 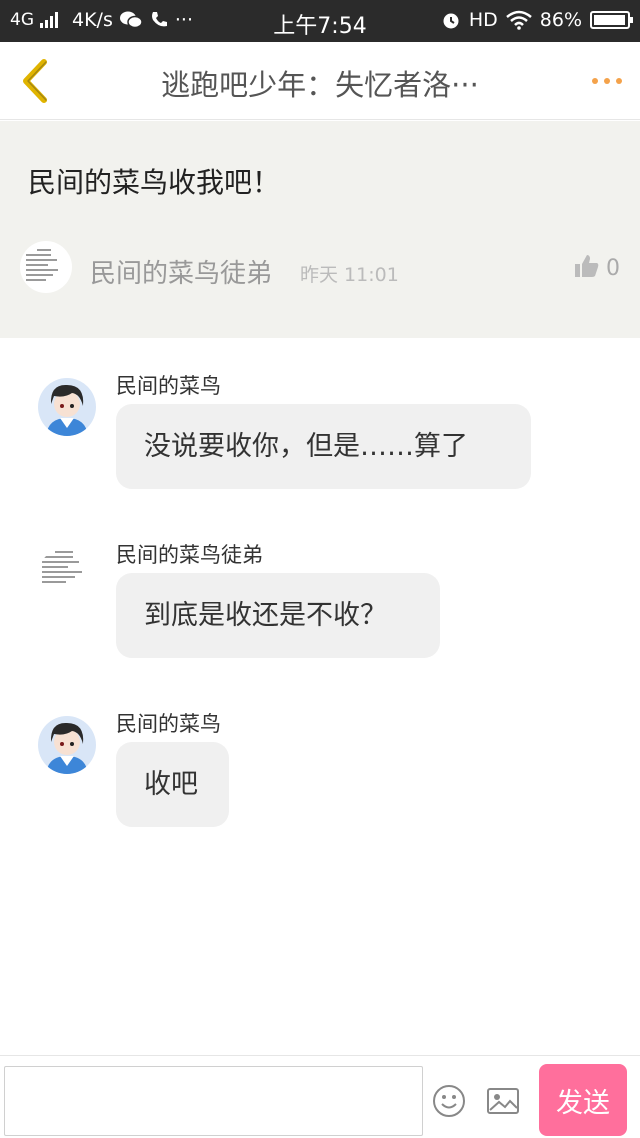 What do you see at coordinates (518, 20) in the screenshot?
I see `wifi-icon` at bounding box center [518, 20].